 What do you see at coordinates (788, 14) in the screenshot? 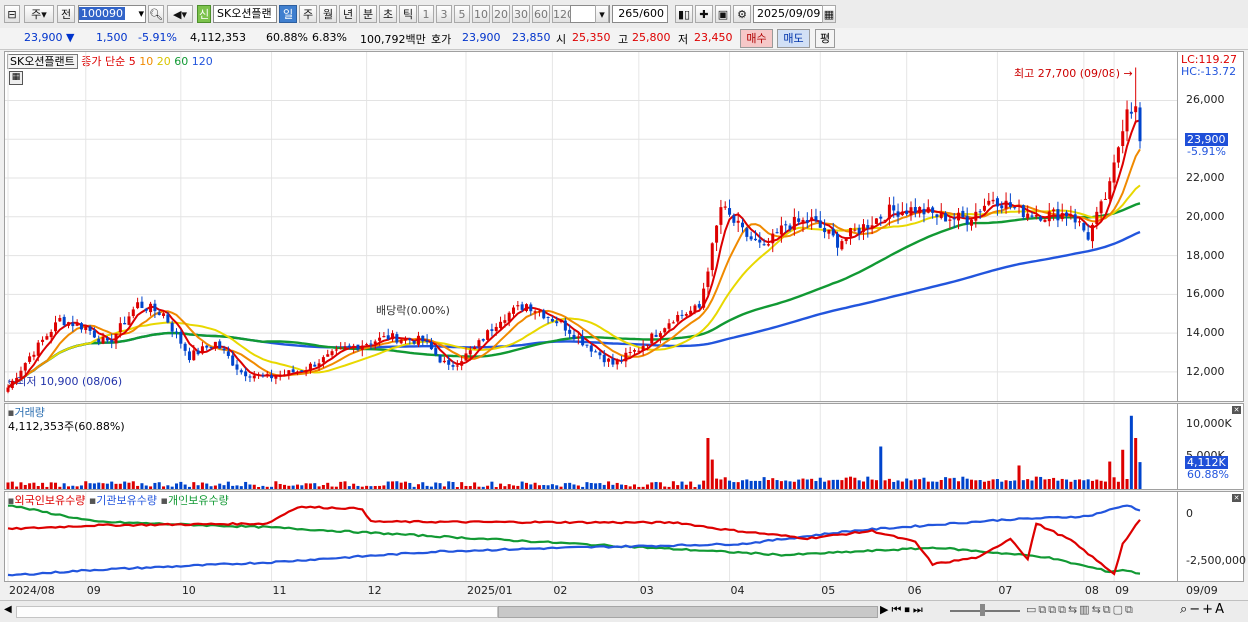
I see `date-input: 2025/09/09` at bounding box center [788, 14].